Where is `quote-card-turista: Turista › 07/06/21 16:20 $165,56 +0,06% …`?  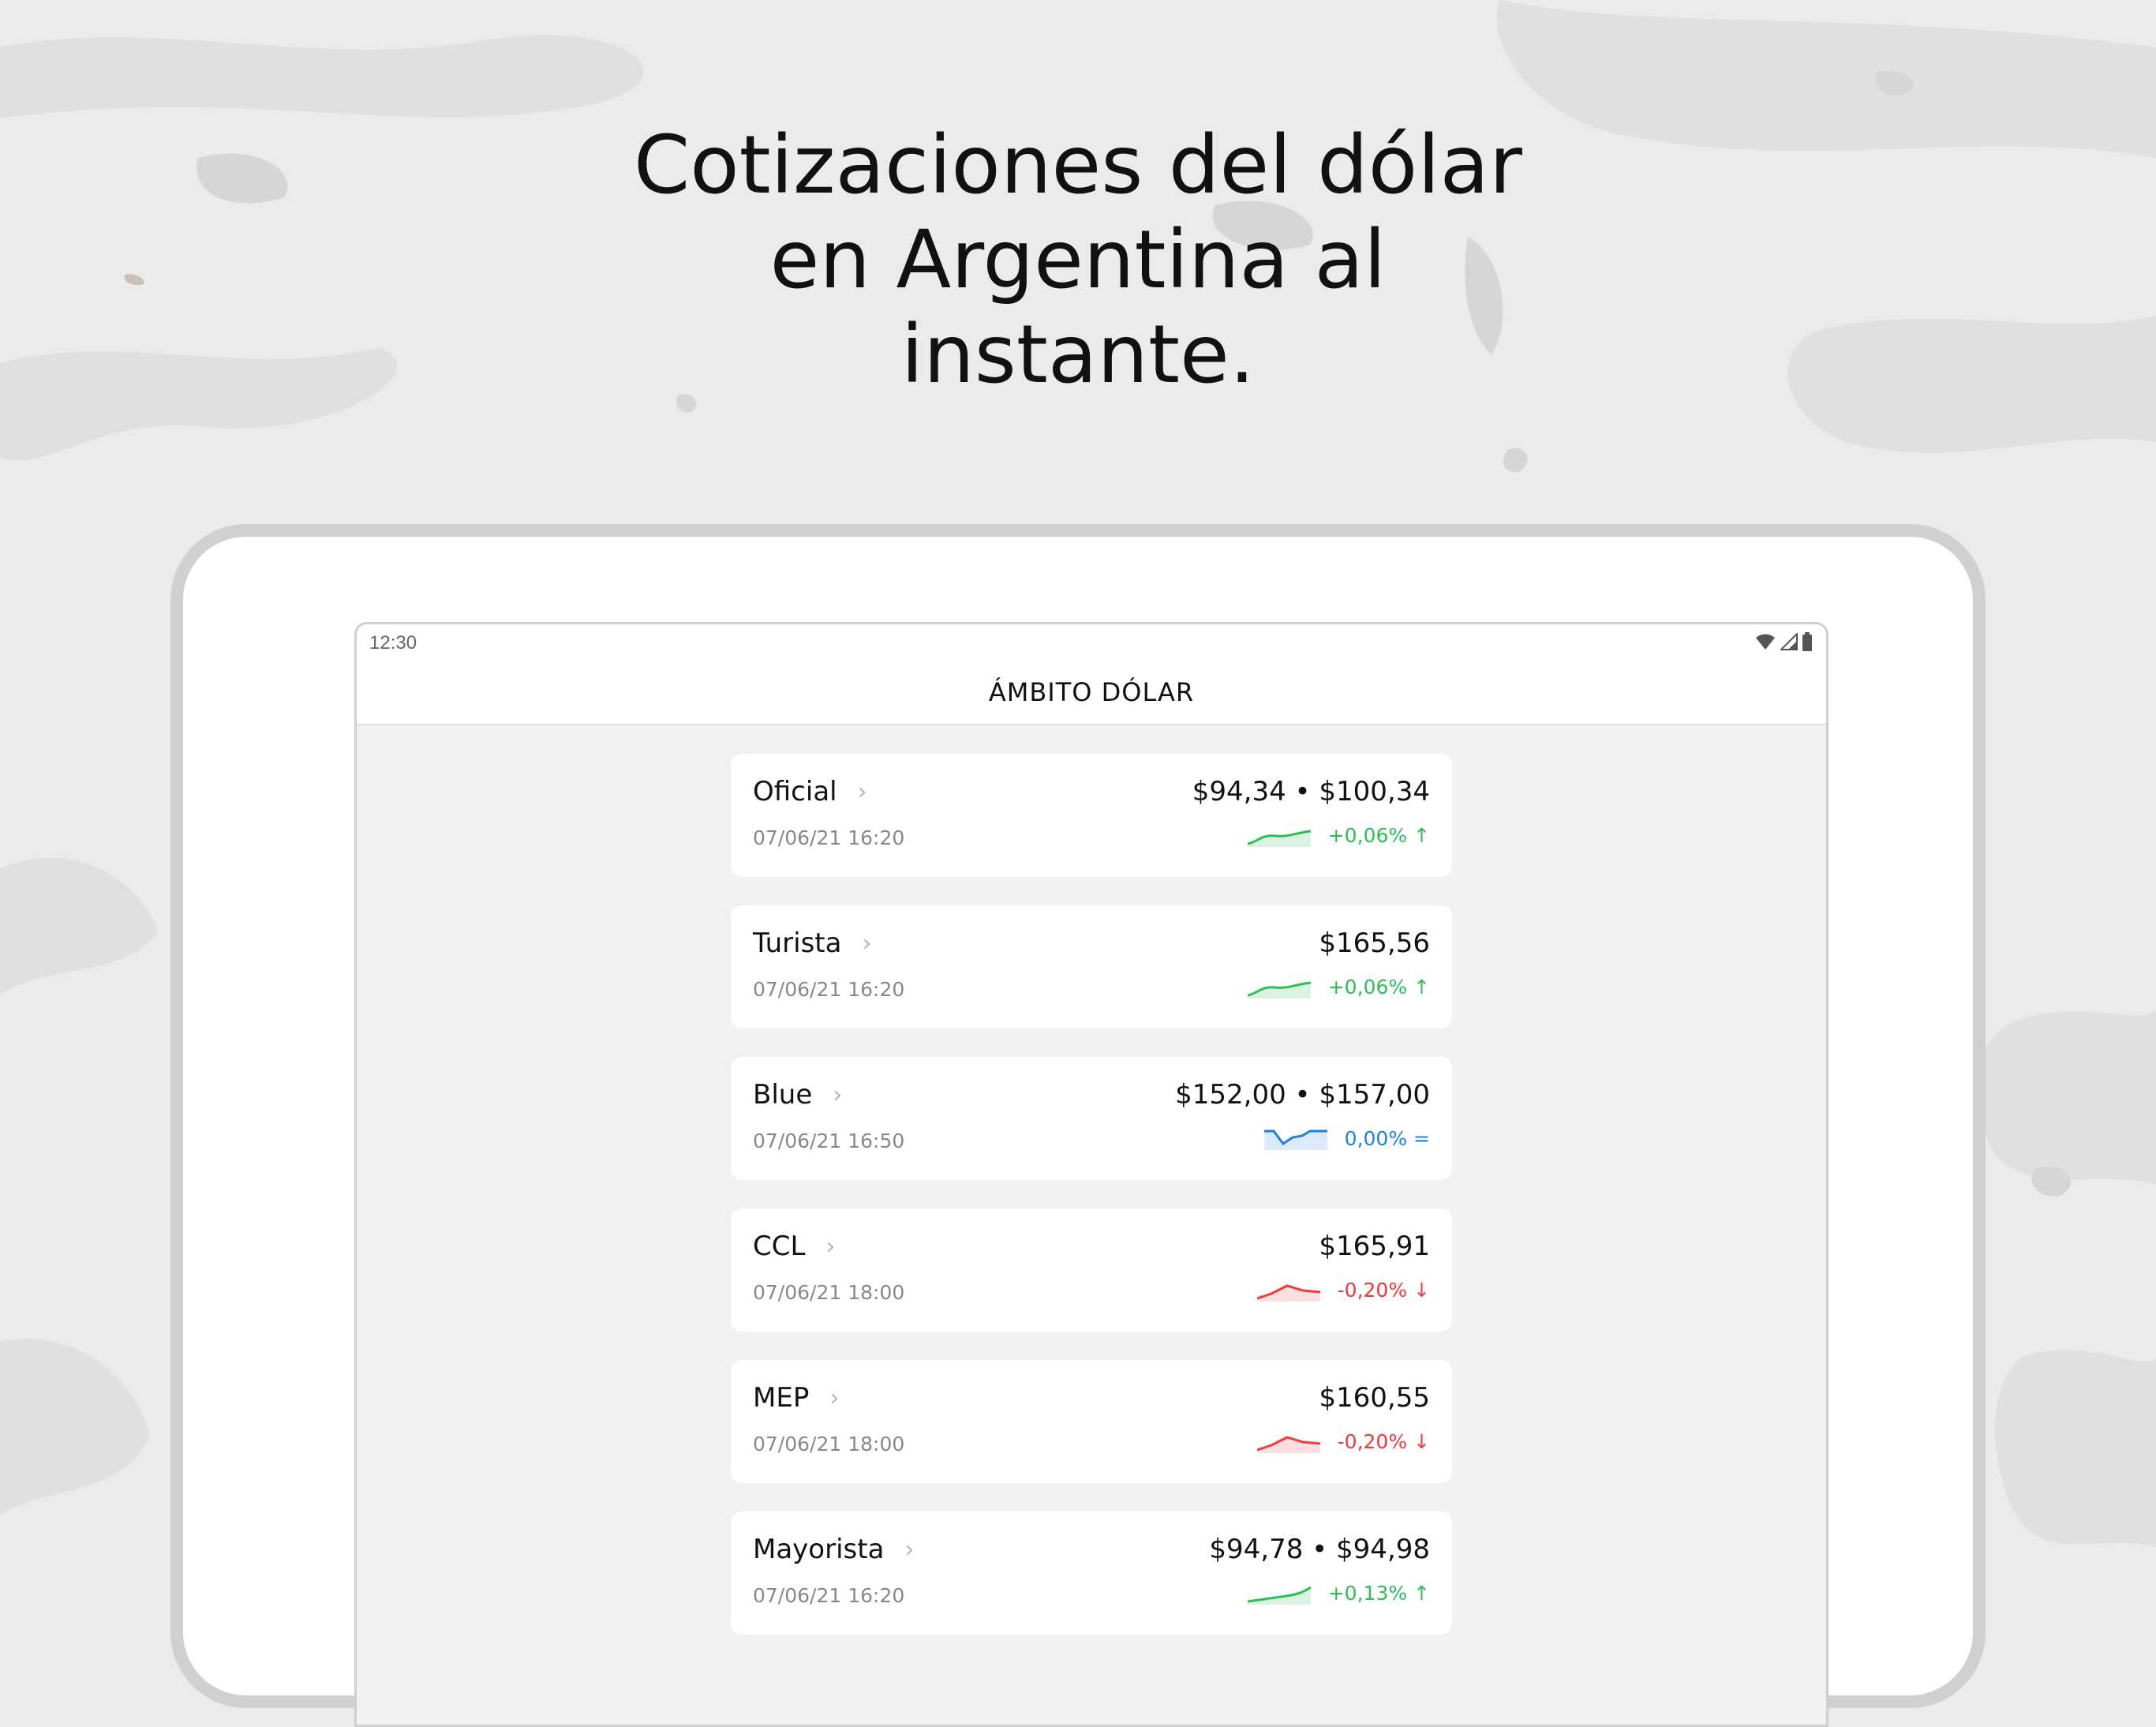 quote-card-turista: Turista › 07/06/21 16:20 $165,56 +0,06% … is located at coordinates (1091, 966).